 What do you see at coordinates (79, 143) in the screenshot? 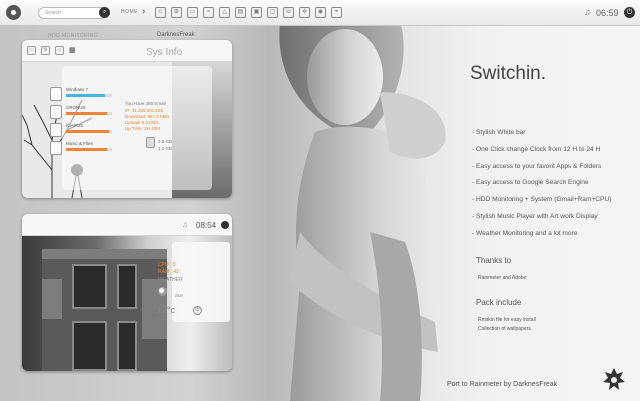
I see `drive-label: Music & Files` at bounding box center [79, 143].